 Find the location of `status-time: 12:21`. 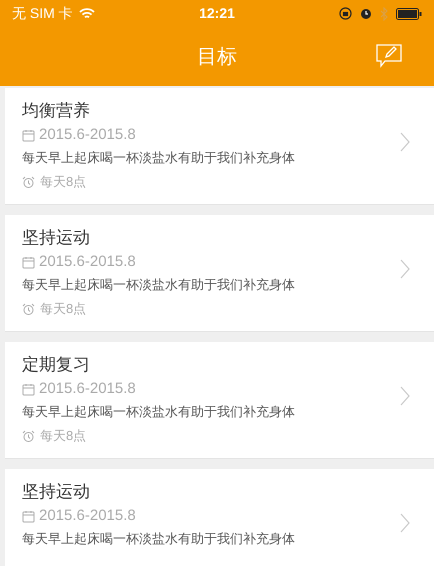

status-time: 12:21 is located at coordinates (217, 13).